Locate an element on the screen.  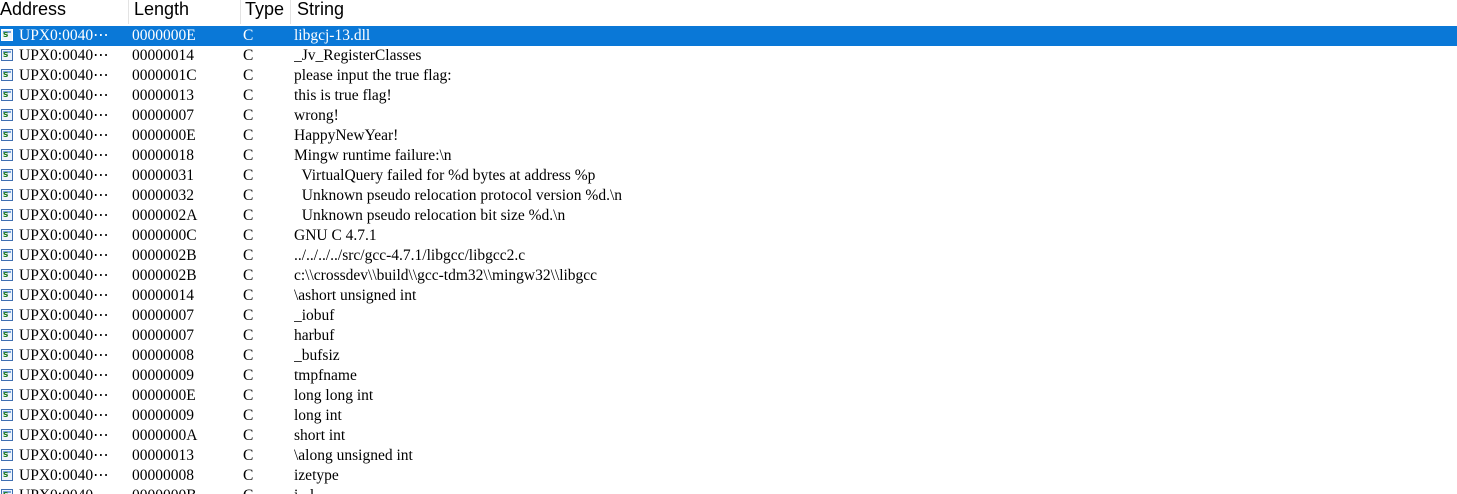
string-cell: long int is located at coordinates (318, 415).